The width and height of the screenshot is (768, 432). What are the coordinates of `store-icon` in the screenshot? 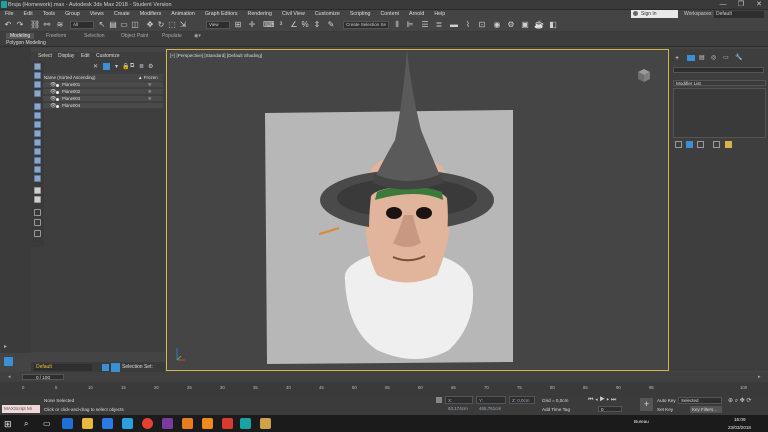 It's located at (107, 423).